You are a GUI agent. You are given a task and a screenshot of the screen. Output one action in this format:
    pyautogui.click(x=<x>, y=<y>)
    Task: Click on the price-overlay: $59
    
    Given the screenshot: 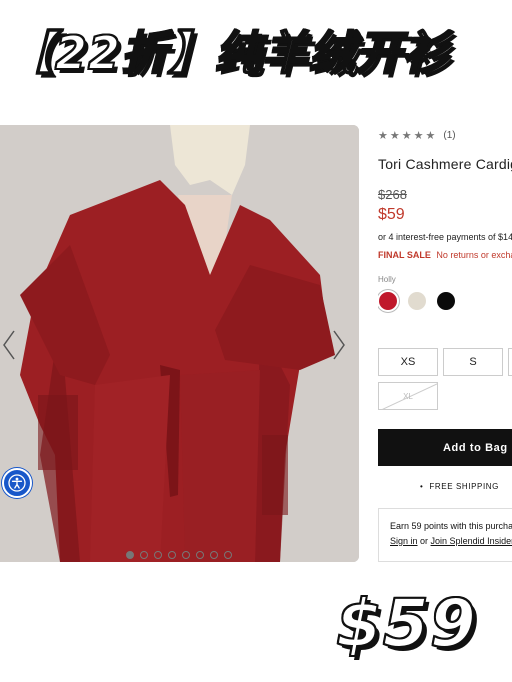 What is the action you would take?
    pyautogui.click(x=406, y=623)
    